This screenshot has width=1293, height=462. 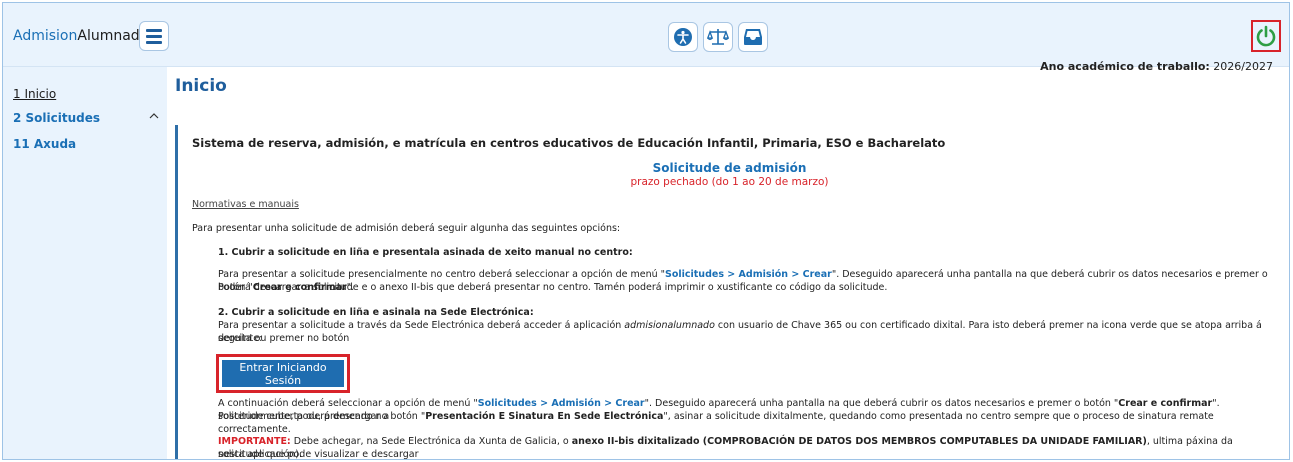 I want to click on scales-icon, so click(x=718, y=37).